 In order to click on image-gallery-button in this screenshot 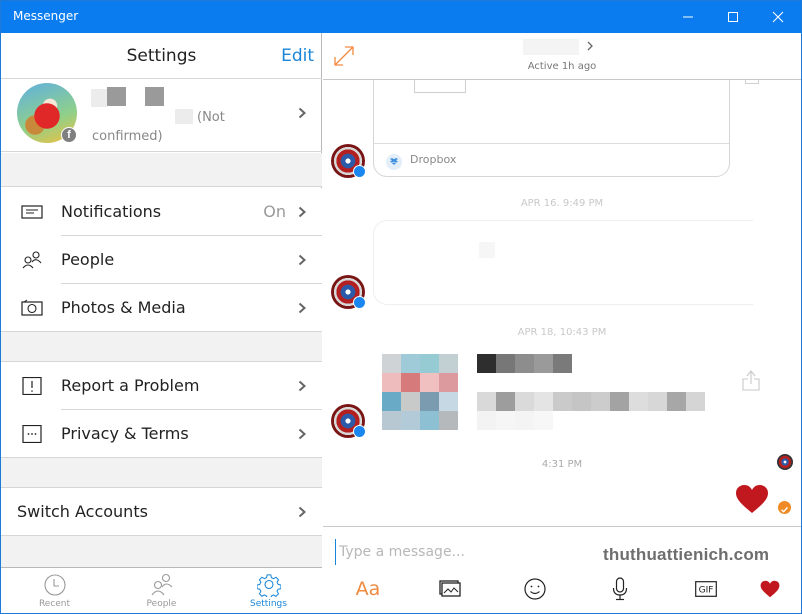, I will do `click(450, 589)`.